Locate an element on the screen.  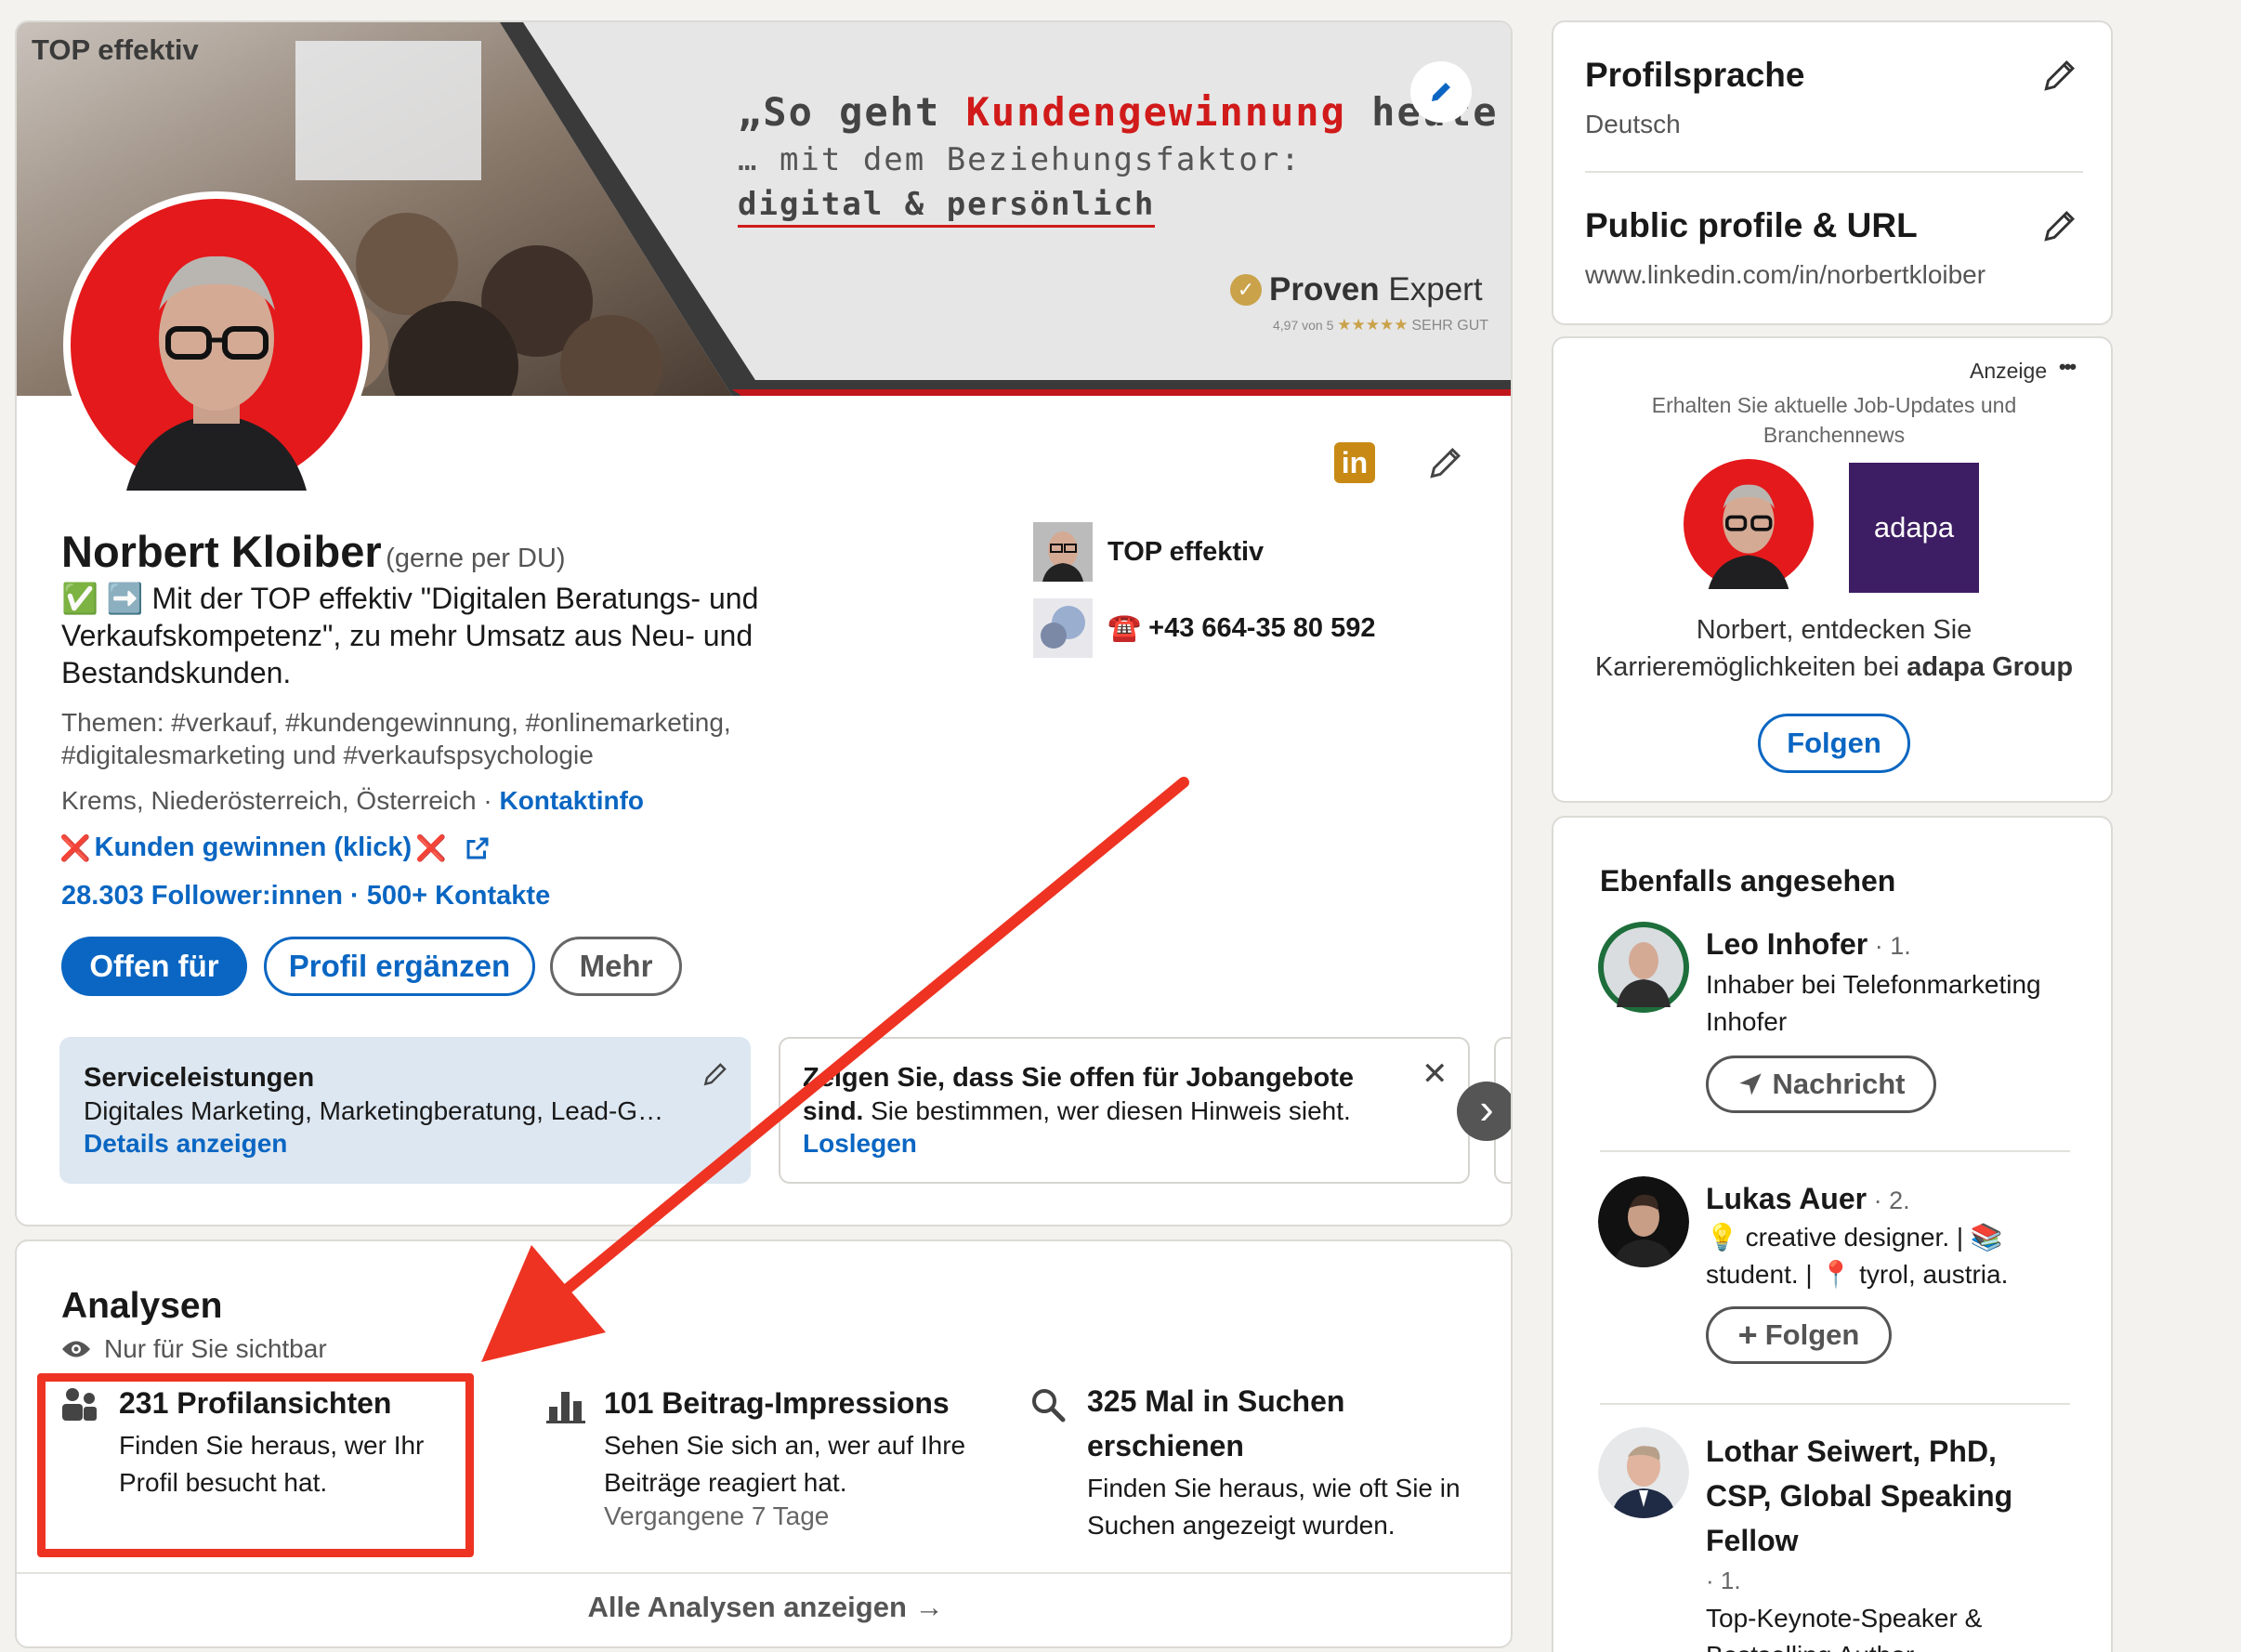
banner-quote: „So geht Kundengewinnung heute is located at coordinates (1118, 112).